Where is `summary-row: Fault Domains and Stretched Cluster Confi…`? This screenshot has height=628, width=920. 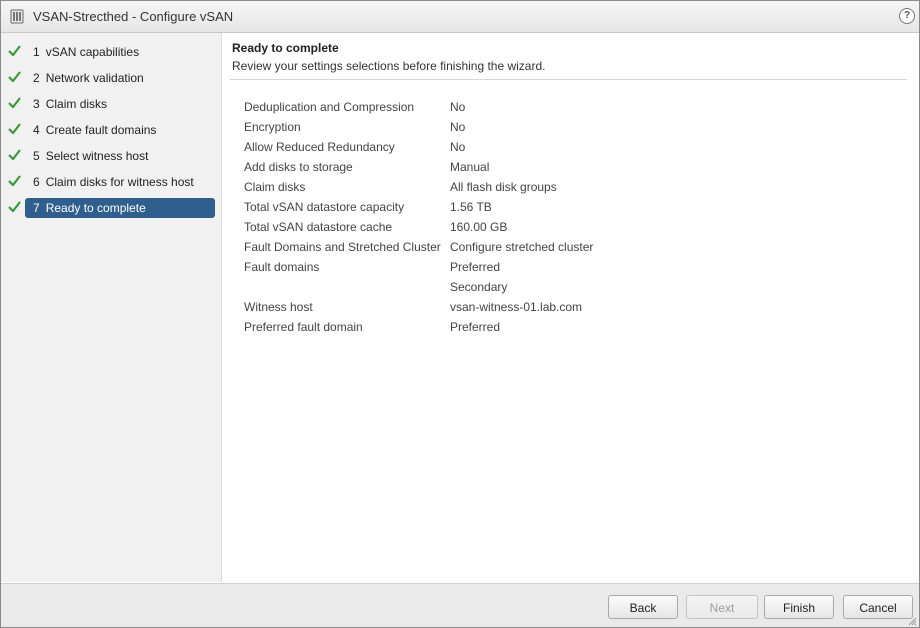 summary-row: Fault Domains and Stretched Cluster Confi… is located at coordinates (454, 249).